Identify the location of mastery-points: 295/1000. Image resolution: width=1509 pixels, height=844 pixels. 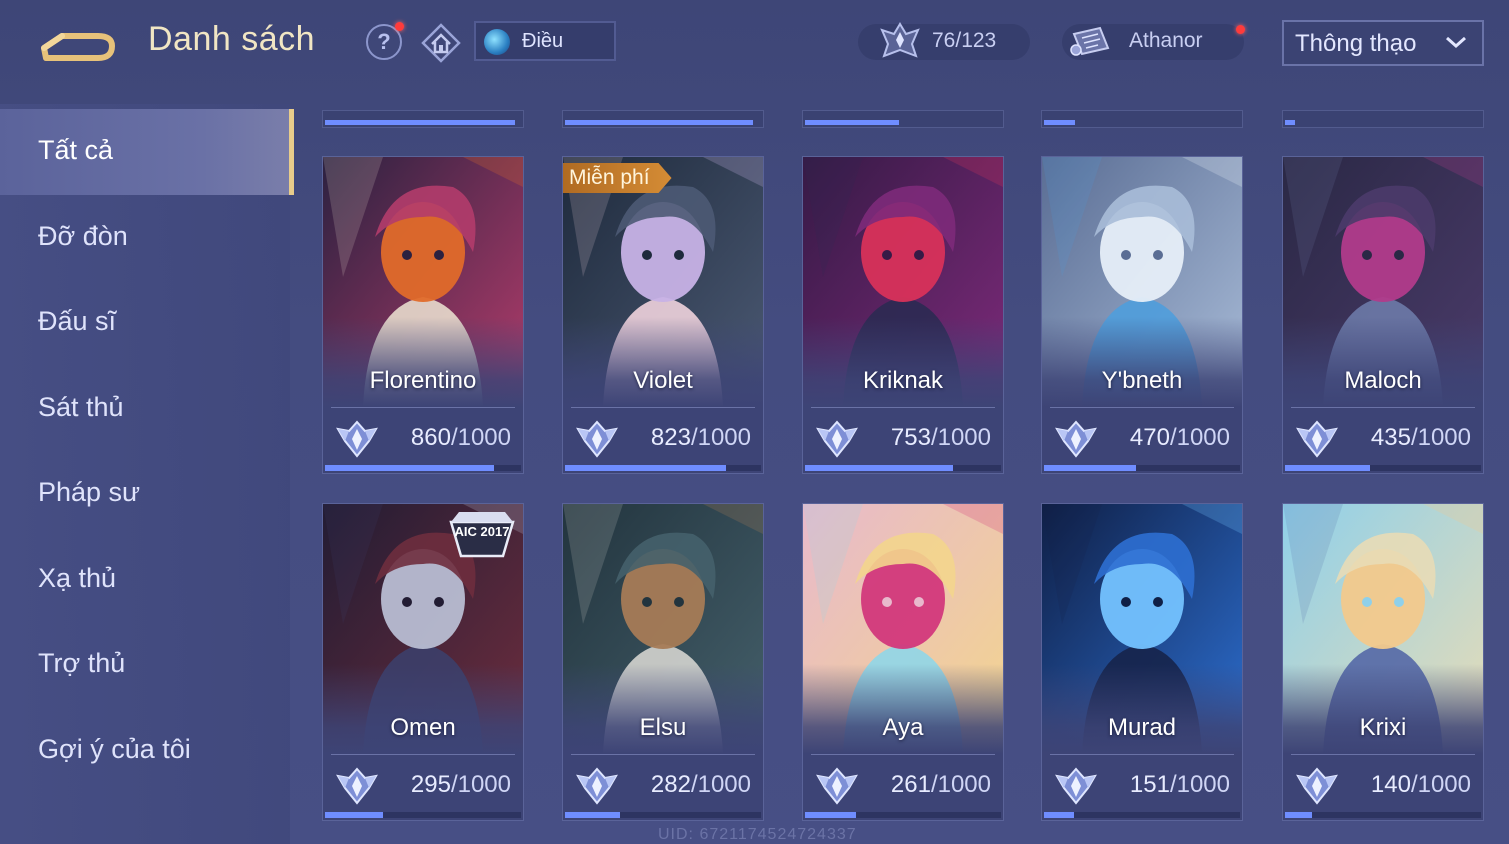
(460, 784).